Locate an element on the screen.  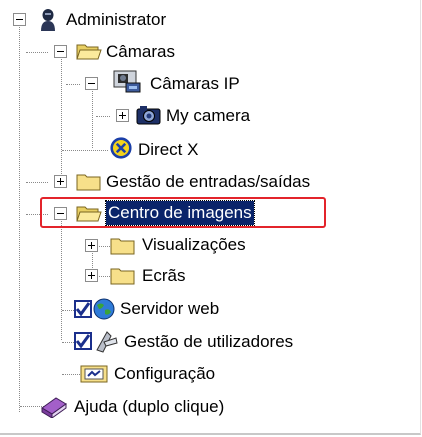
highlight-box is located at coordinates (183, 212).